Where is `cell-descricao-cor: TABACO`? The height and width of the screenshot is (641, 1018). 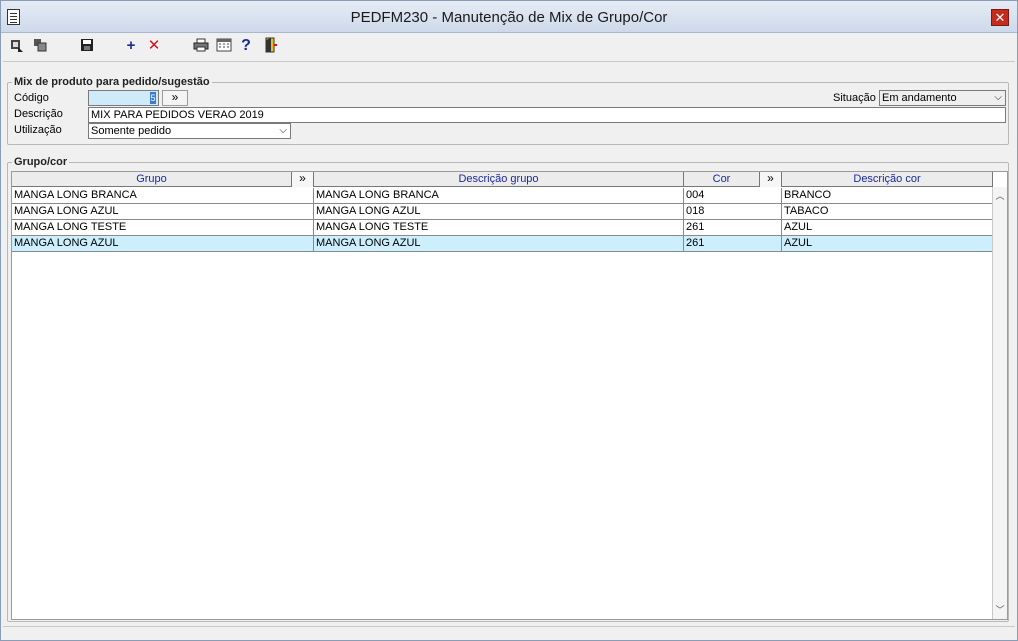 cell-descricao-cor: TABACO is located at coordinates (887, 212).